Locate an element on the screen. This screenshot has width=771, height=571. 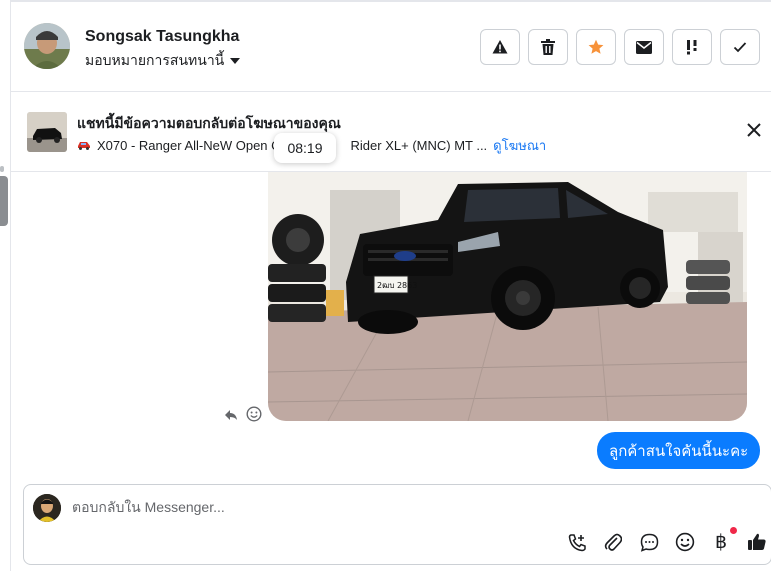
smiley-icon is located at coordinates (685, 542).